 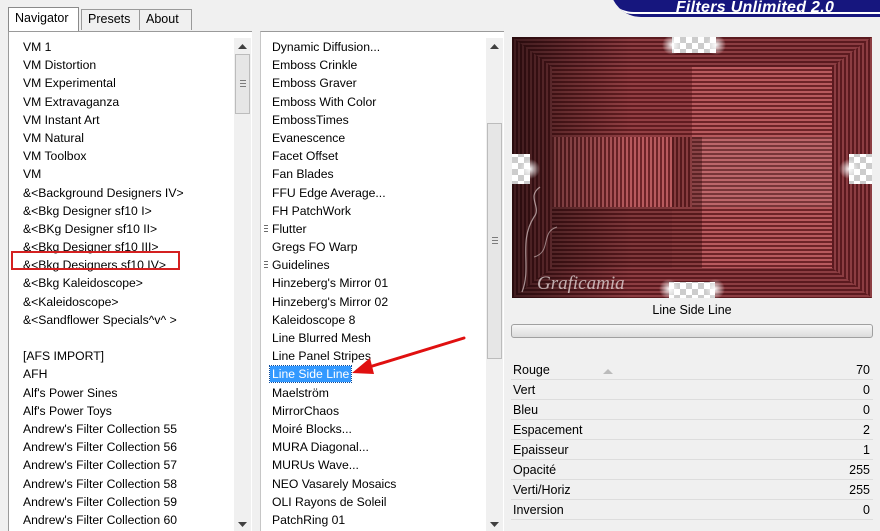 I want to click on filter-scroll-thumb, so click(x=494, y=241).